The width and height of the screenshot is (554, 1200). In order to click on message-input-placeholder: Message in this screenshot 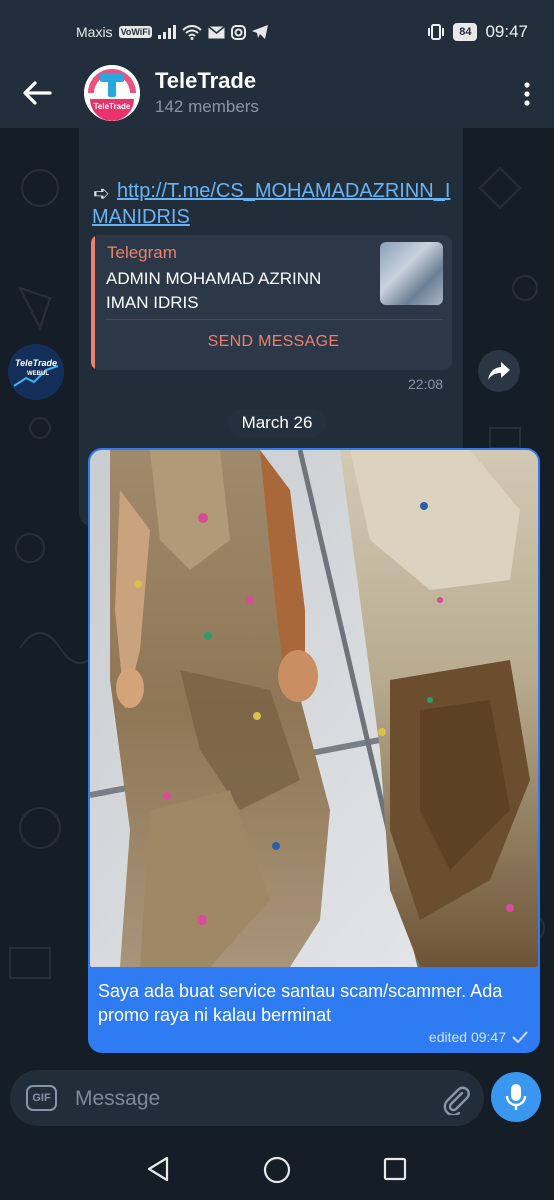, I will do `click(117, 1099)`.